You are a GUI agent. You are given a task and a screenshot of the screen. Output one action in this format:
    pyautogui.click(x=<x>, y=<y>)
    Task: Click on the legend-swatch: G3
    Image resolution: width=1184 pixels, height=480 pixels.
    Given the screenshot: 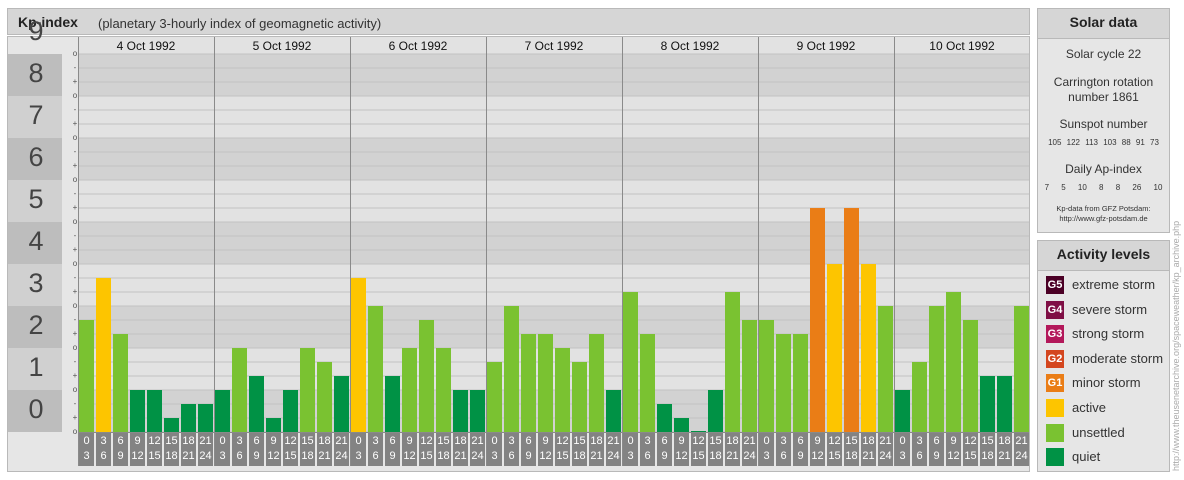 What is the action you would take?
    pyautogui.click(x=1055, y=334)
    